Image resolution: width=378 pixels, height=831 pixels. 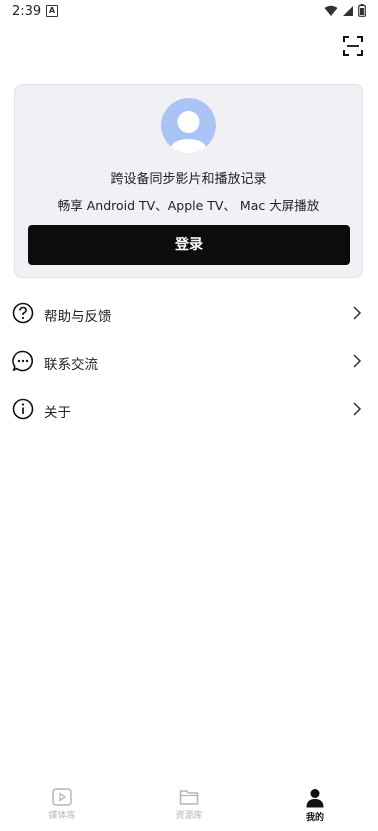 What do you see at coordinates (189, 410) in the screenshot?
I see `menu-item-about: 关于` at bounding box center [189, 410].